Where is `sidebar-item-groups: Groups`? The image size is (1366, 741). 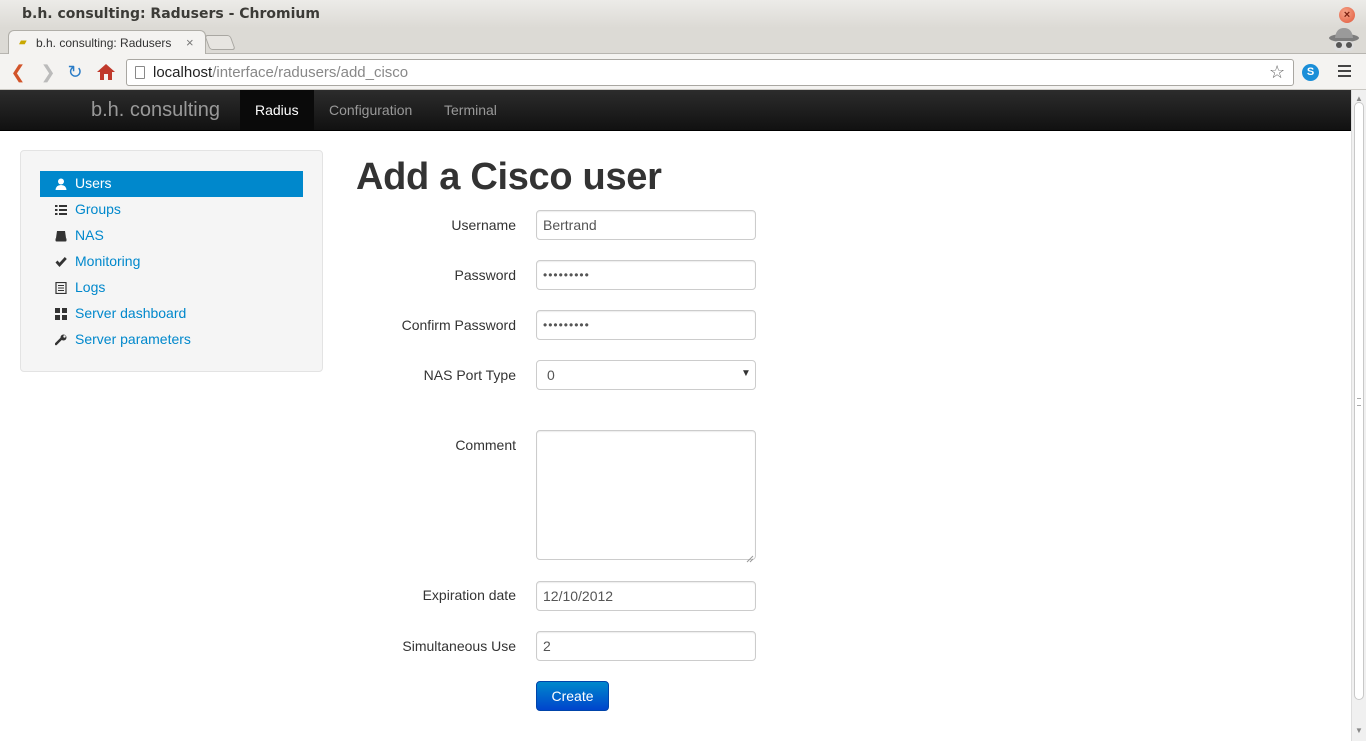
sidebar-item-groups: Groups is located at coordinates (171, 210).